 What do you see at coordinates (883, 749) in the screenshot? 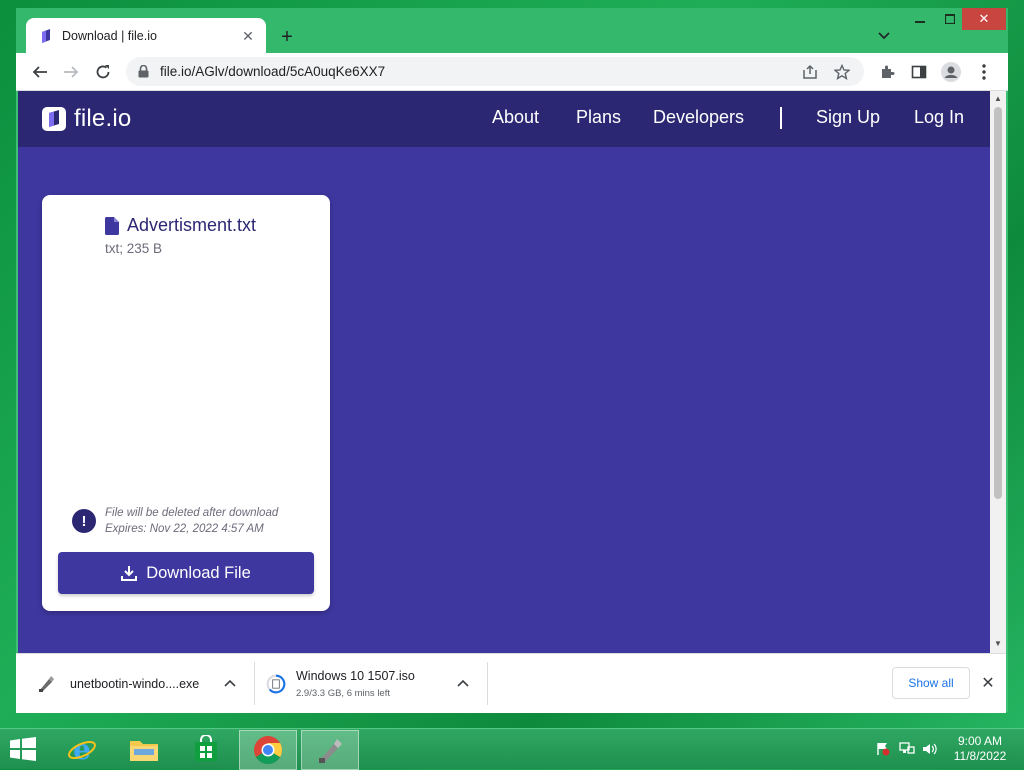
I see `action-center-flag-icon` at bounding box center [883, 749].